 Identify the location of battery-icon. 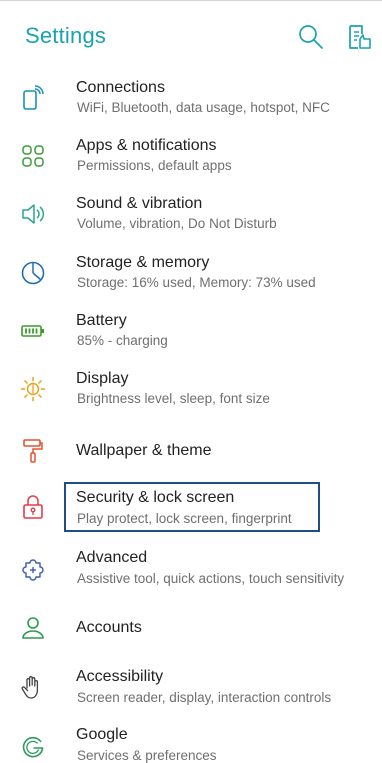
(32, 331).